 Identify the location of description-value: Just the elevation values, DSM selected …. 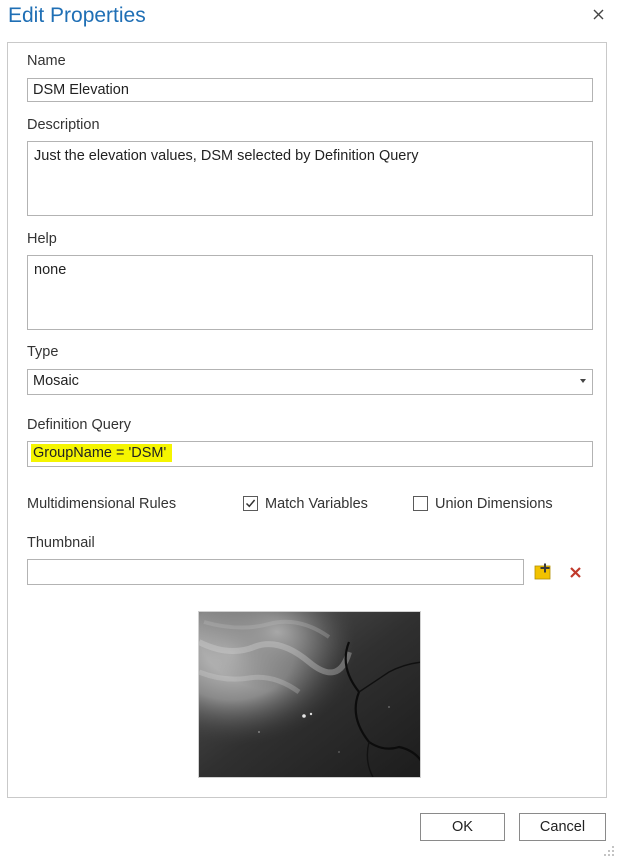
(226, 156).